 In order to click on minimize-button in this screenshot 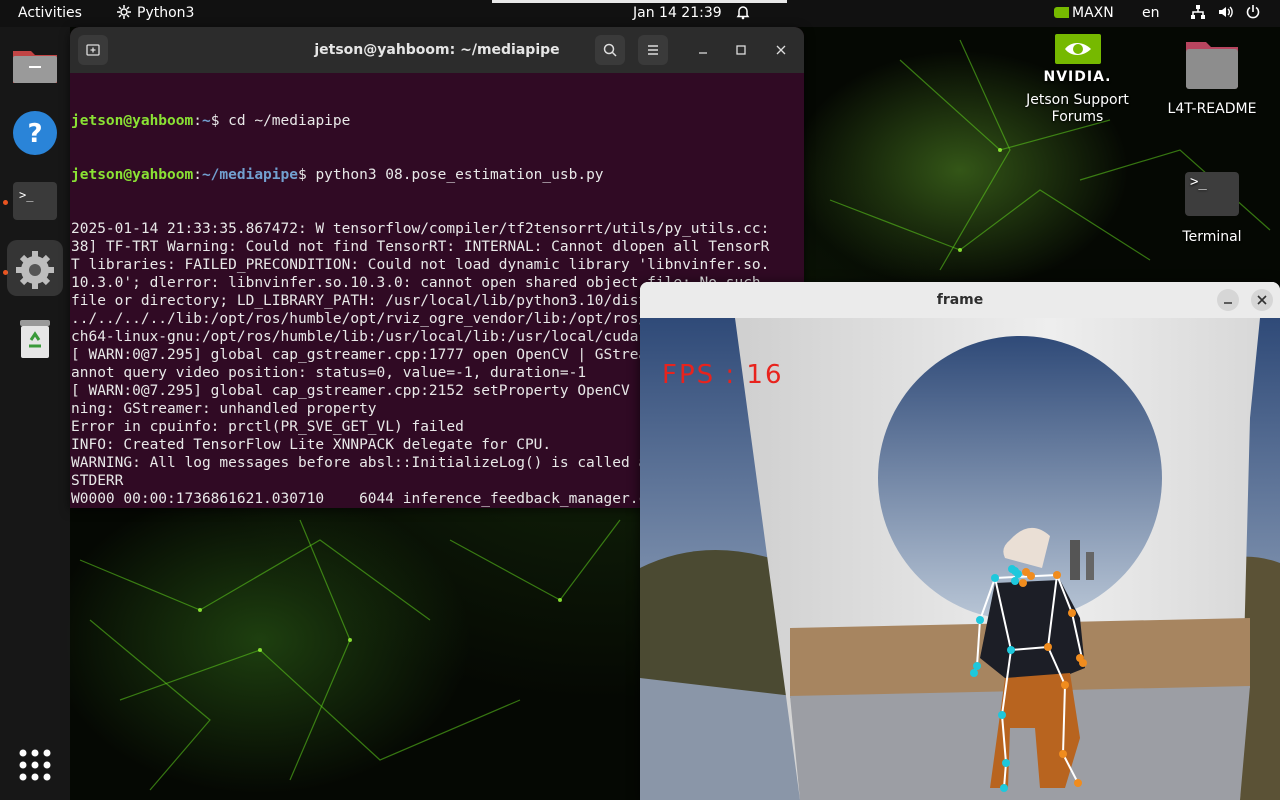, I will do `click(703, 50)`.